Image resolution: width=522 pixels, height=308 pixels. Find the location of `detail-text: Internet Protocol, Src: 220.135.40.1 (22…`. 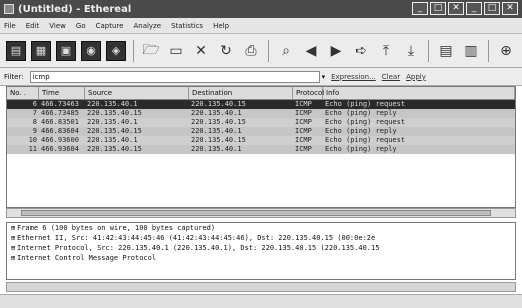

detail-text: Internet Protocol, Src: 220.135.40.1 (22… is located at coordinates (198, 248).